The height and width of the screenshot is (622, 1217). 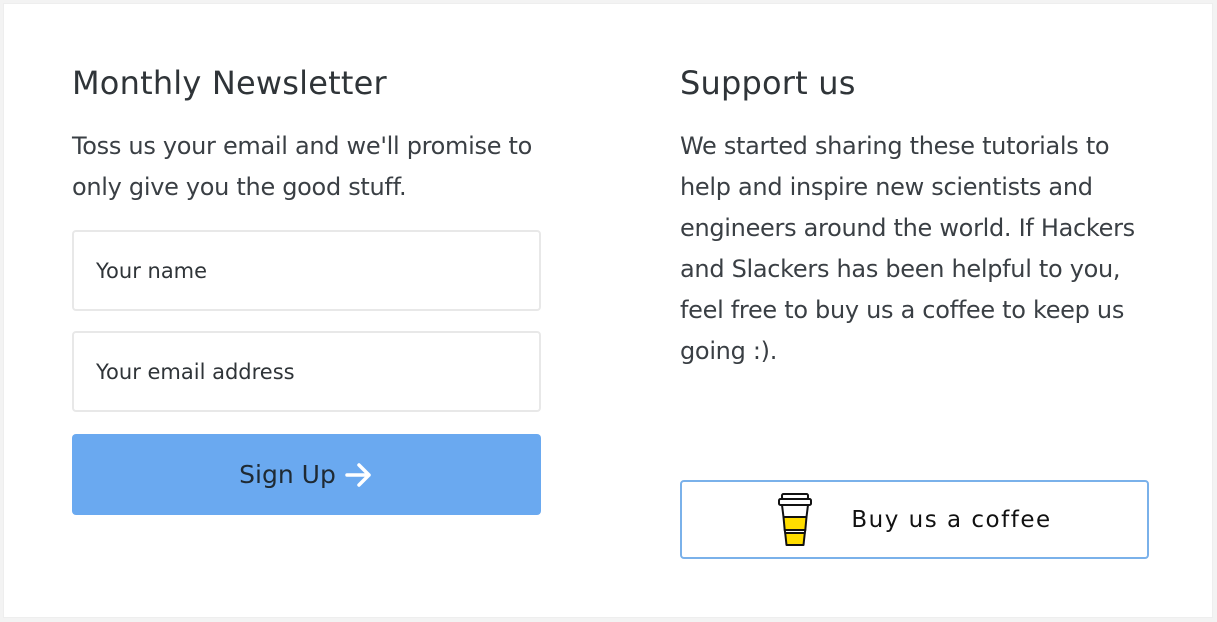 I want to click on support-title: Support us, so click(x=768, y=83).